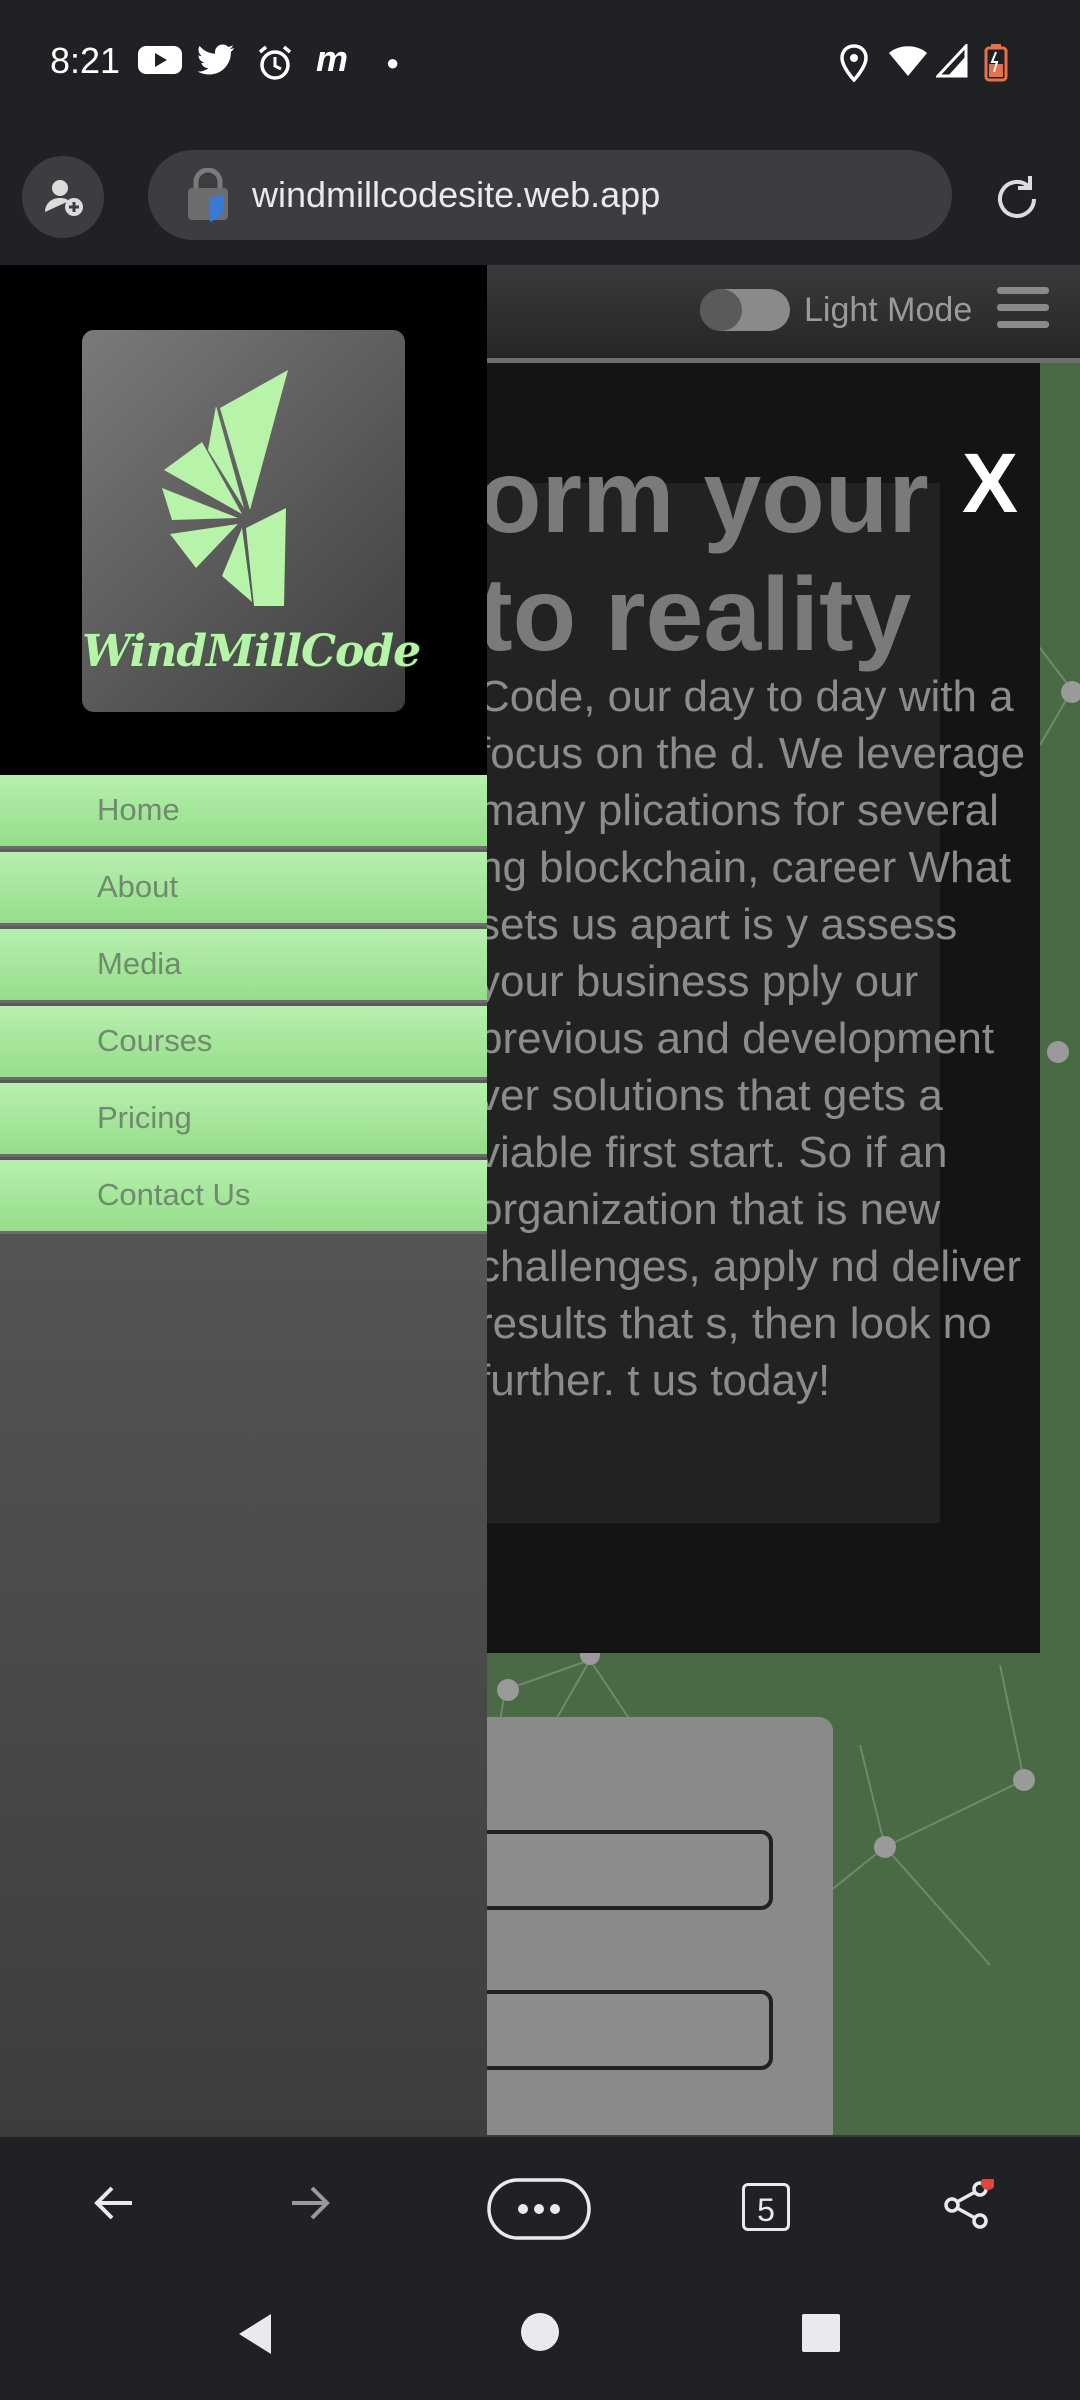  What do you see at coordinates (745, 310) in the screenshot?
I see `light-mode-toggle` at bounding box center [745, 310].